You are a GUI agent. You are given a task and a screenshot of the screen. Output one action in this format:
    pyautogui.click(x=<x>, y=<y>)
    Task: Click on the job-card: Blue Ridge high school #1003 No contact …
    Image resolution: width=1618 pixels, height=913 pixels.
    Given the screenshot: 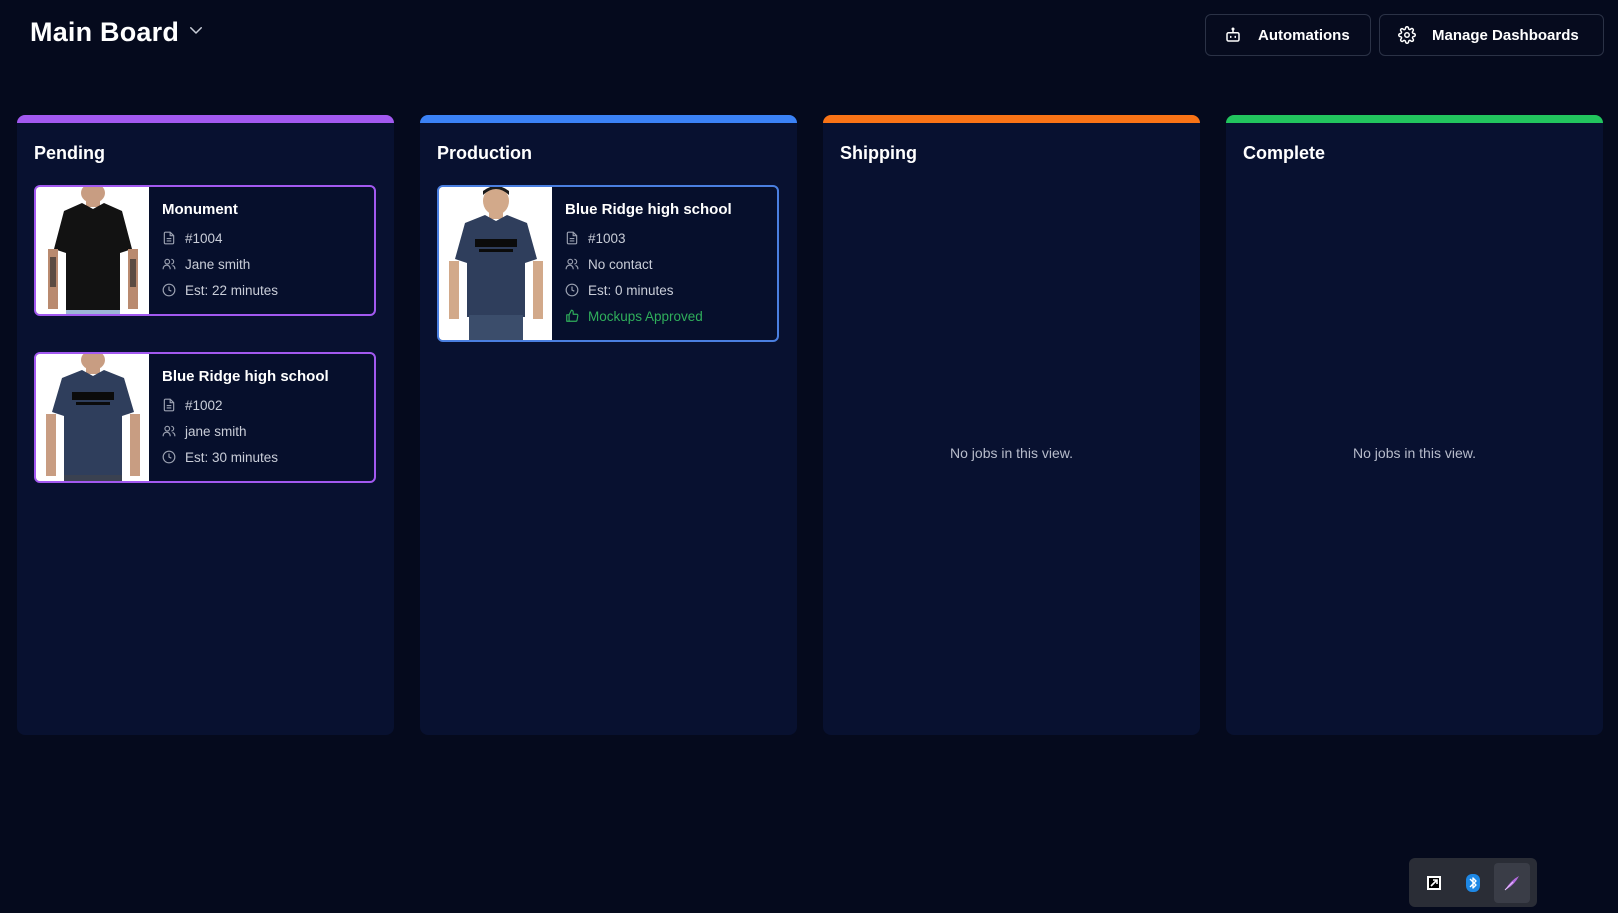 What is the action you would take?
    pyautogui.click(x=608, y=263)
    